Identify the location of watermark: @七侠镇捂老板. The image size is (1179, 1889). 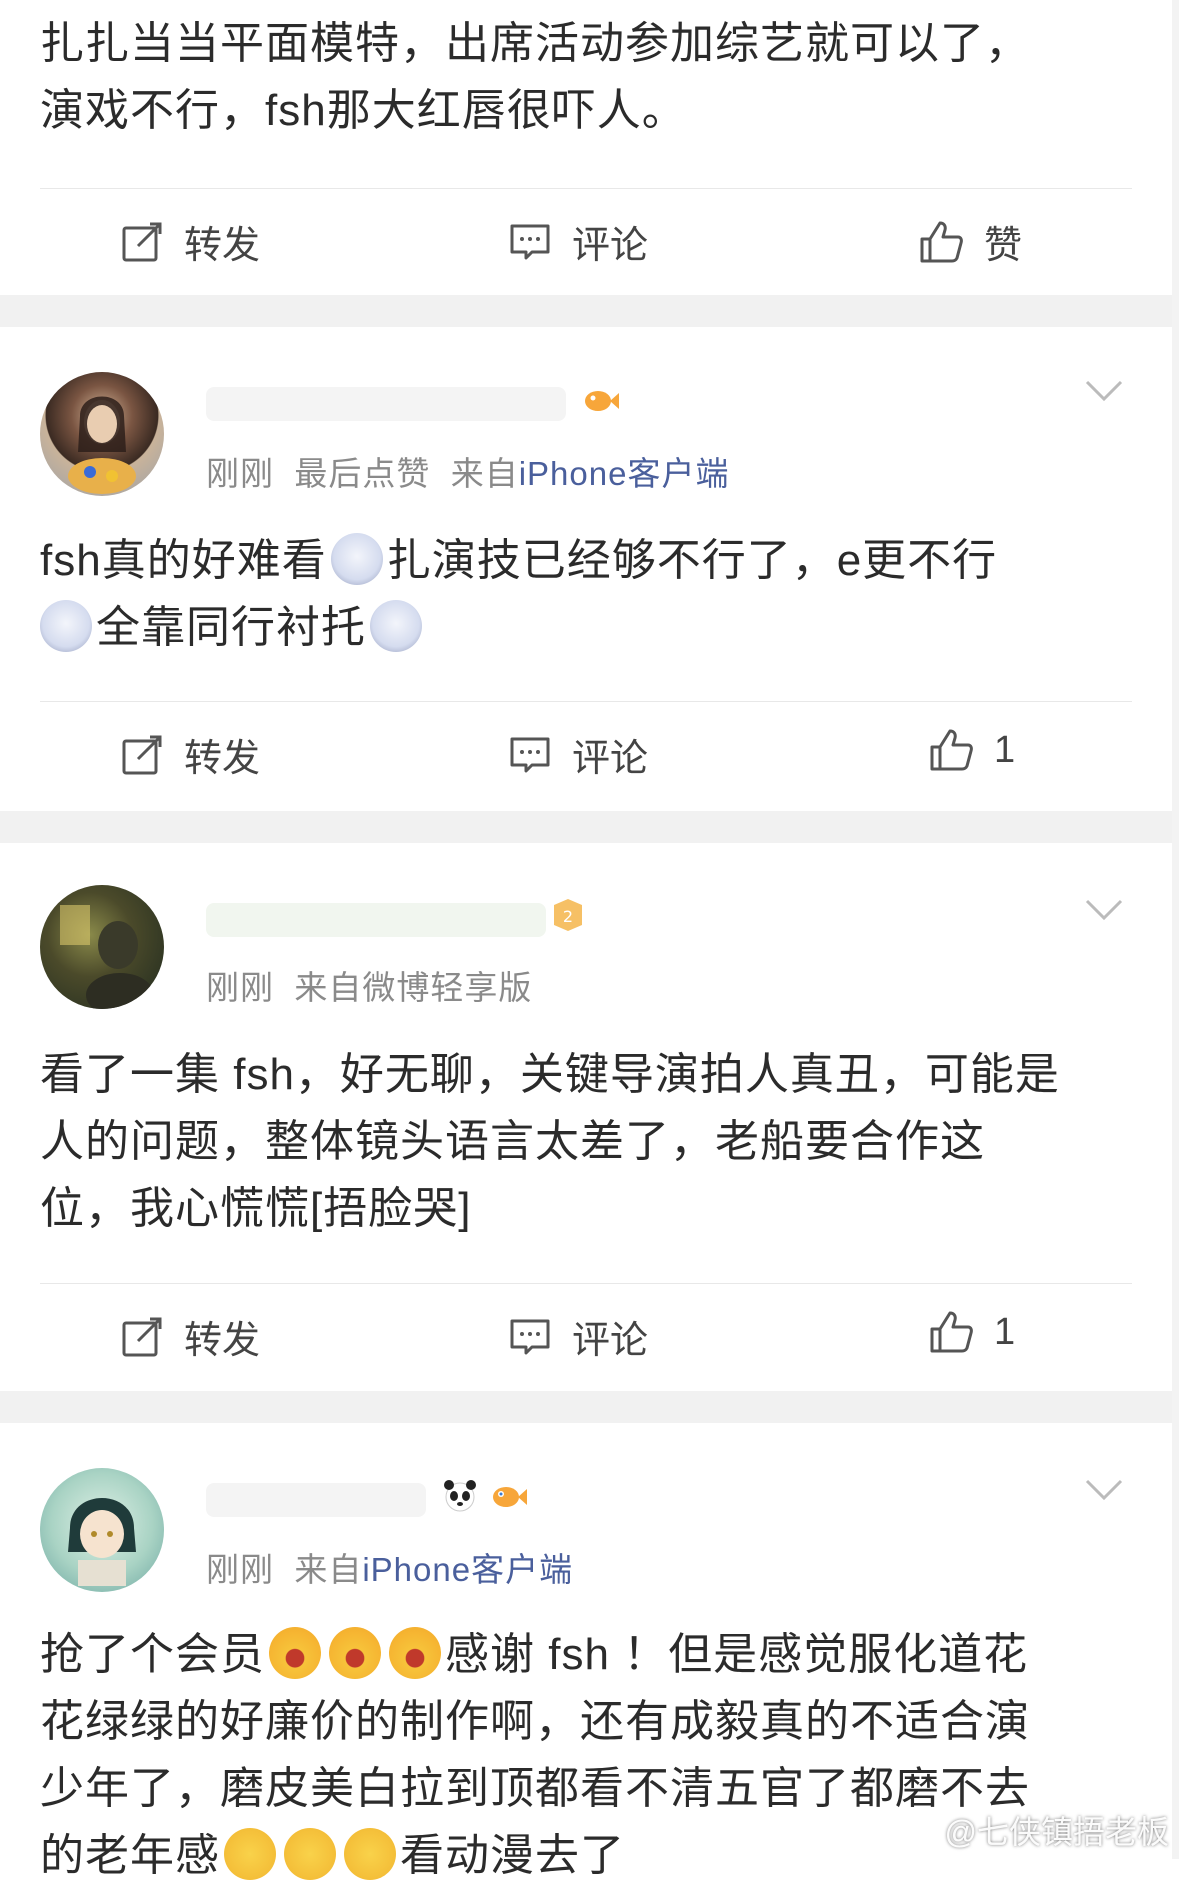
(1034, 1830).